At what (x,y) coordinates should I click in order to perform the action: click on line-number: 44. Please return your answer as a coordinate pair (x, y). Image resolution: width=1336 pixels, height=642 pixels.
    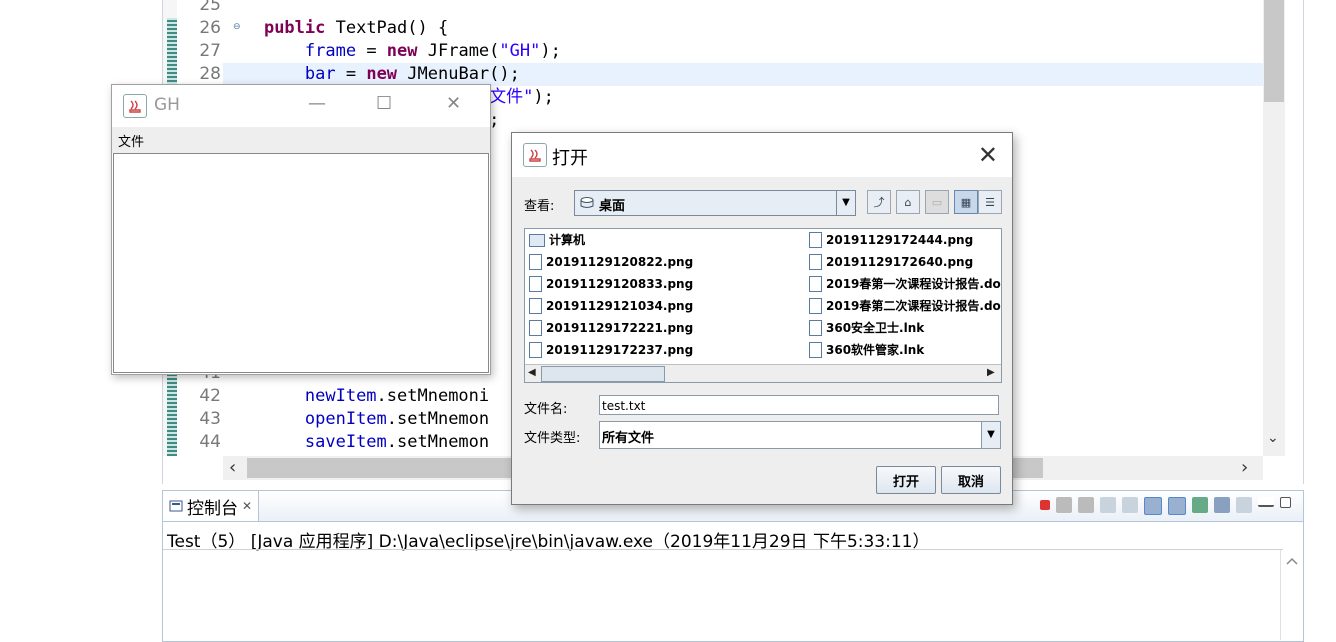
    Looking at the image, I should click on (210, 442).